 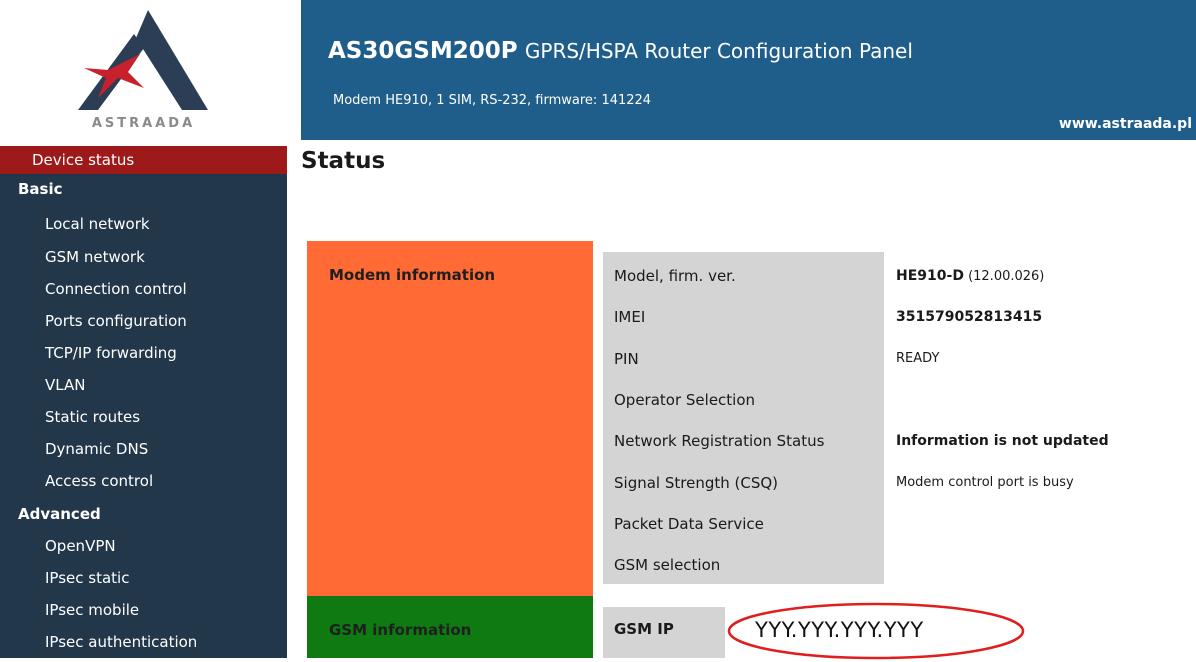 What do you see at coordinates (143, 610) in the screenshot?
I see `sidebar-item-ipsec-mobile: IPsec mobile` at bounding box center [143, 610].